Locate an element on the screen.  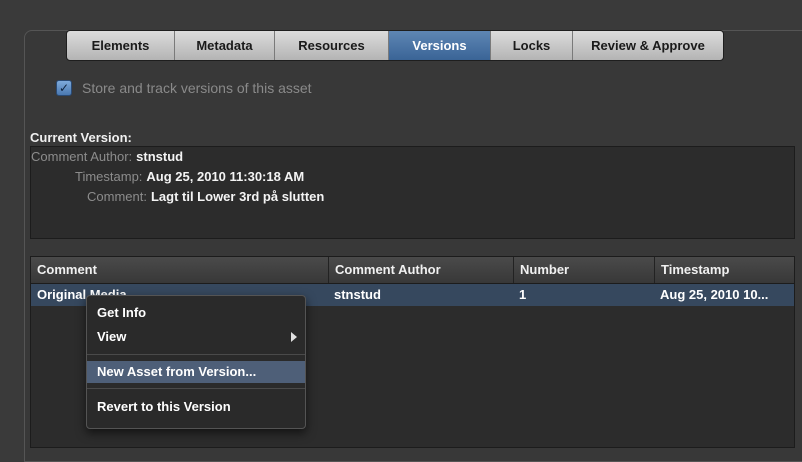
menu-item-view: View is located at coordinates (196, 337).